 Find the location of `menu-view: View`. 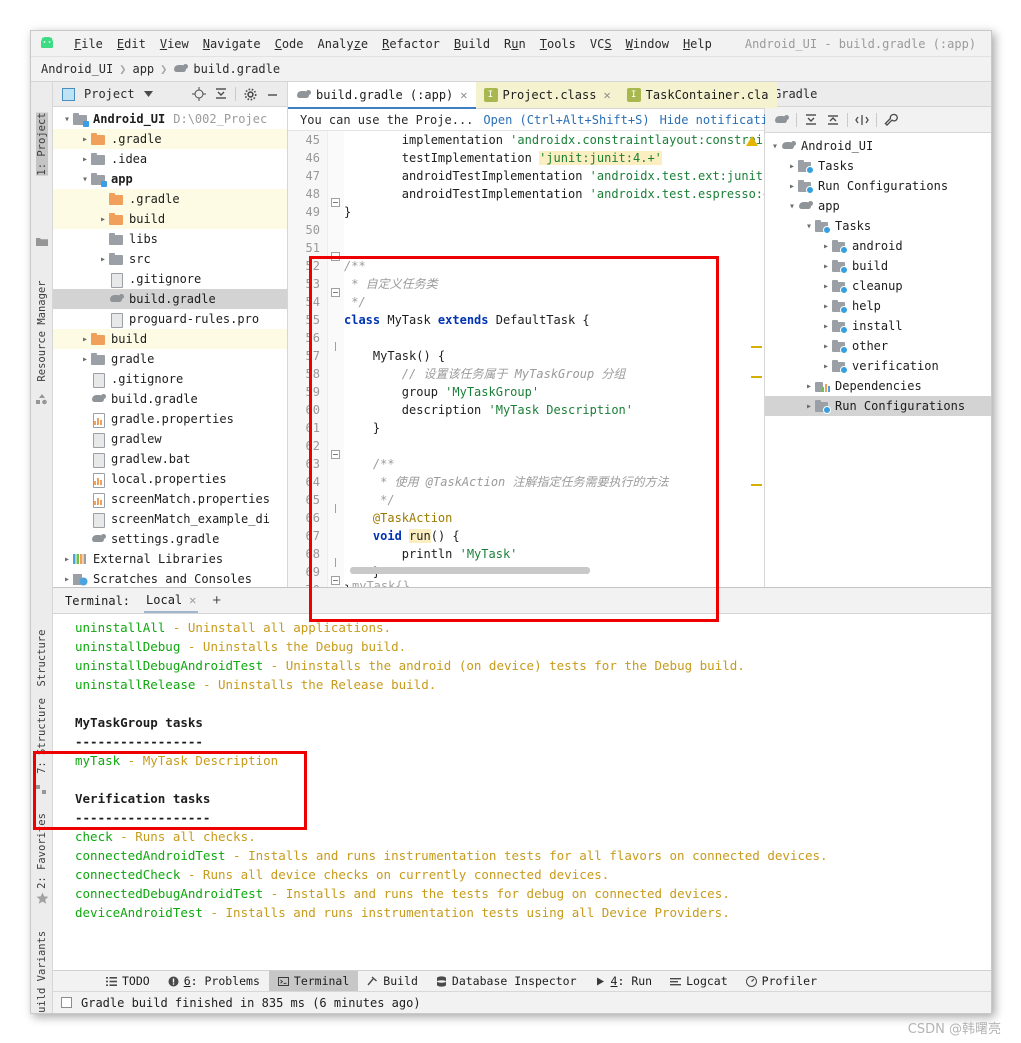

menu-view: View is located at coordinates (174, 44).